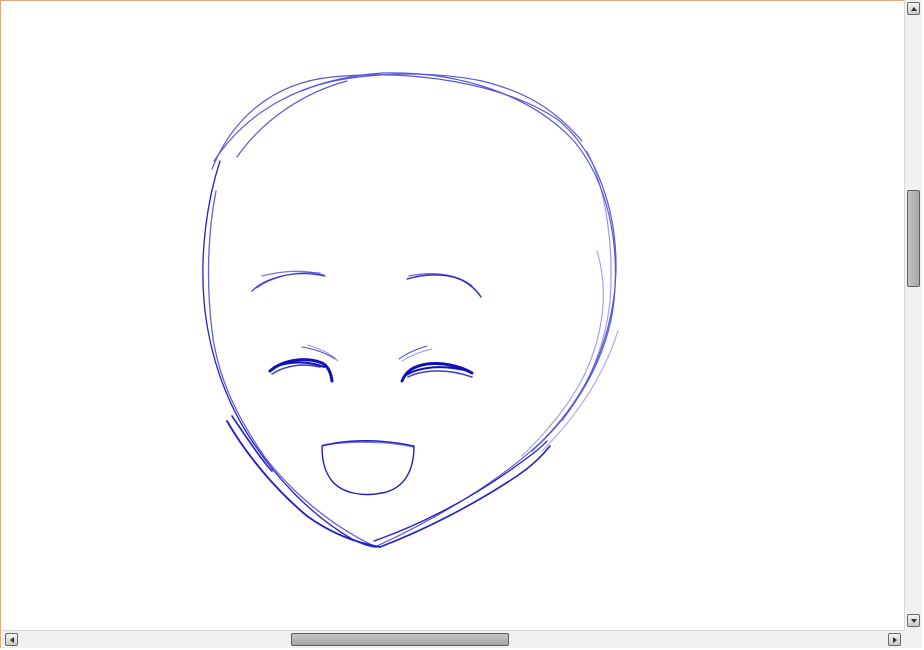 The height and width of the screenshot is (650, 924). I want to click on horizontal-scroll-thumb, so click(400, 639).